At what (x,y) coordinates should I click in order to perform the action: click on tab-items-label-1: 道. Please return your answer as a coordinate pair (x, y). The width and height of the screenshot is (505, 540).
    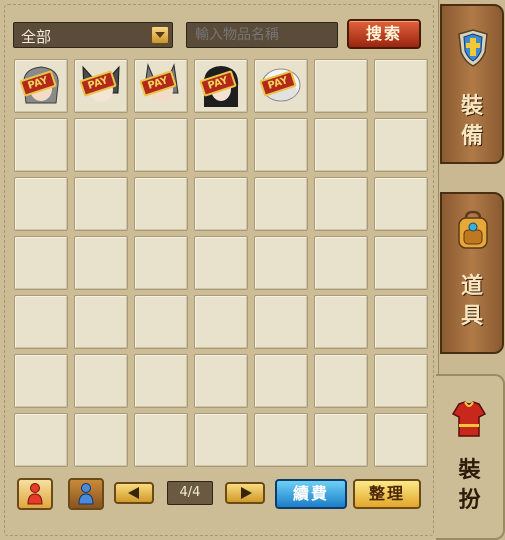
    Looking at the image, I should click on (471, 286).